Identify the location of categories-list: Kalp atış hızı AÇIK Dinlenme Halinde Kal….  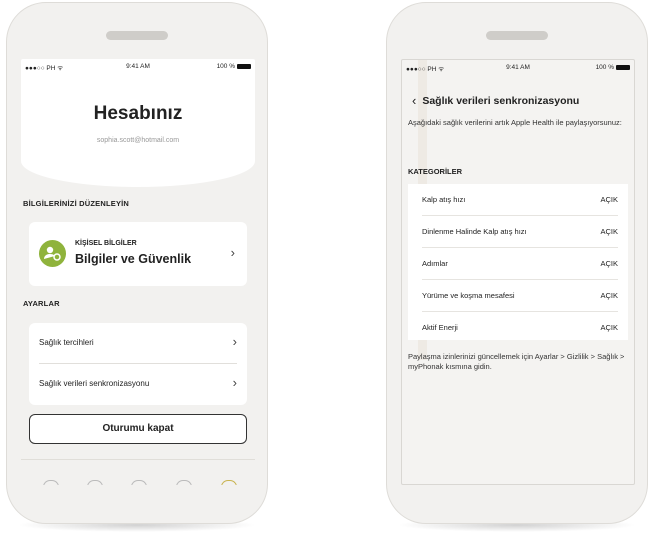
(518, 262).